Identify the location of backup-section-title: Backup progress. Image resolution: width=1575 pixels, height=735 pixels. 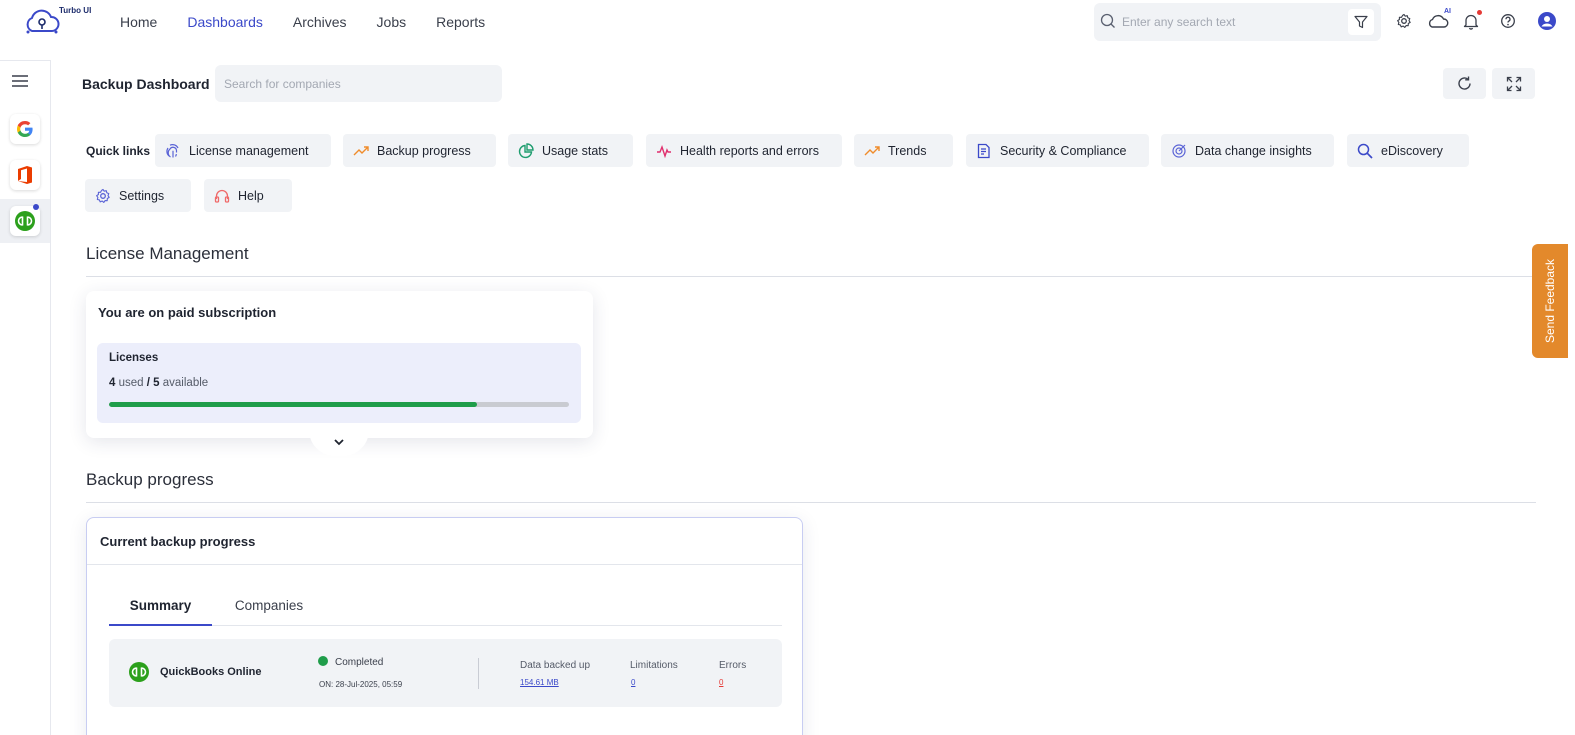
(150, 479).